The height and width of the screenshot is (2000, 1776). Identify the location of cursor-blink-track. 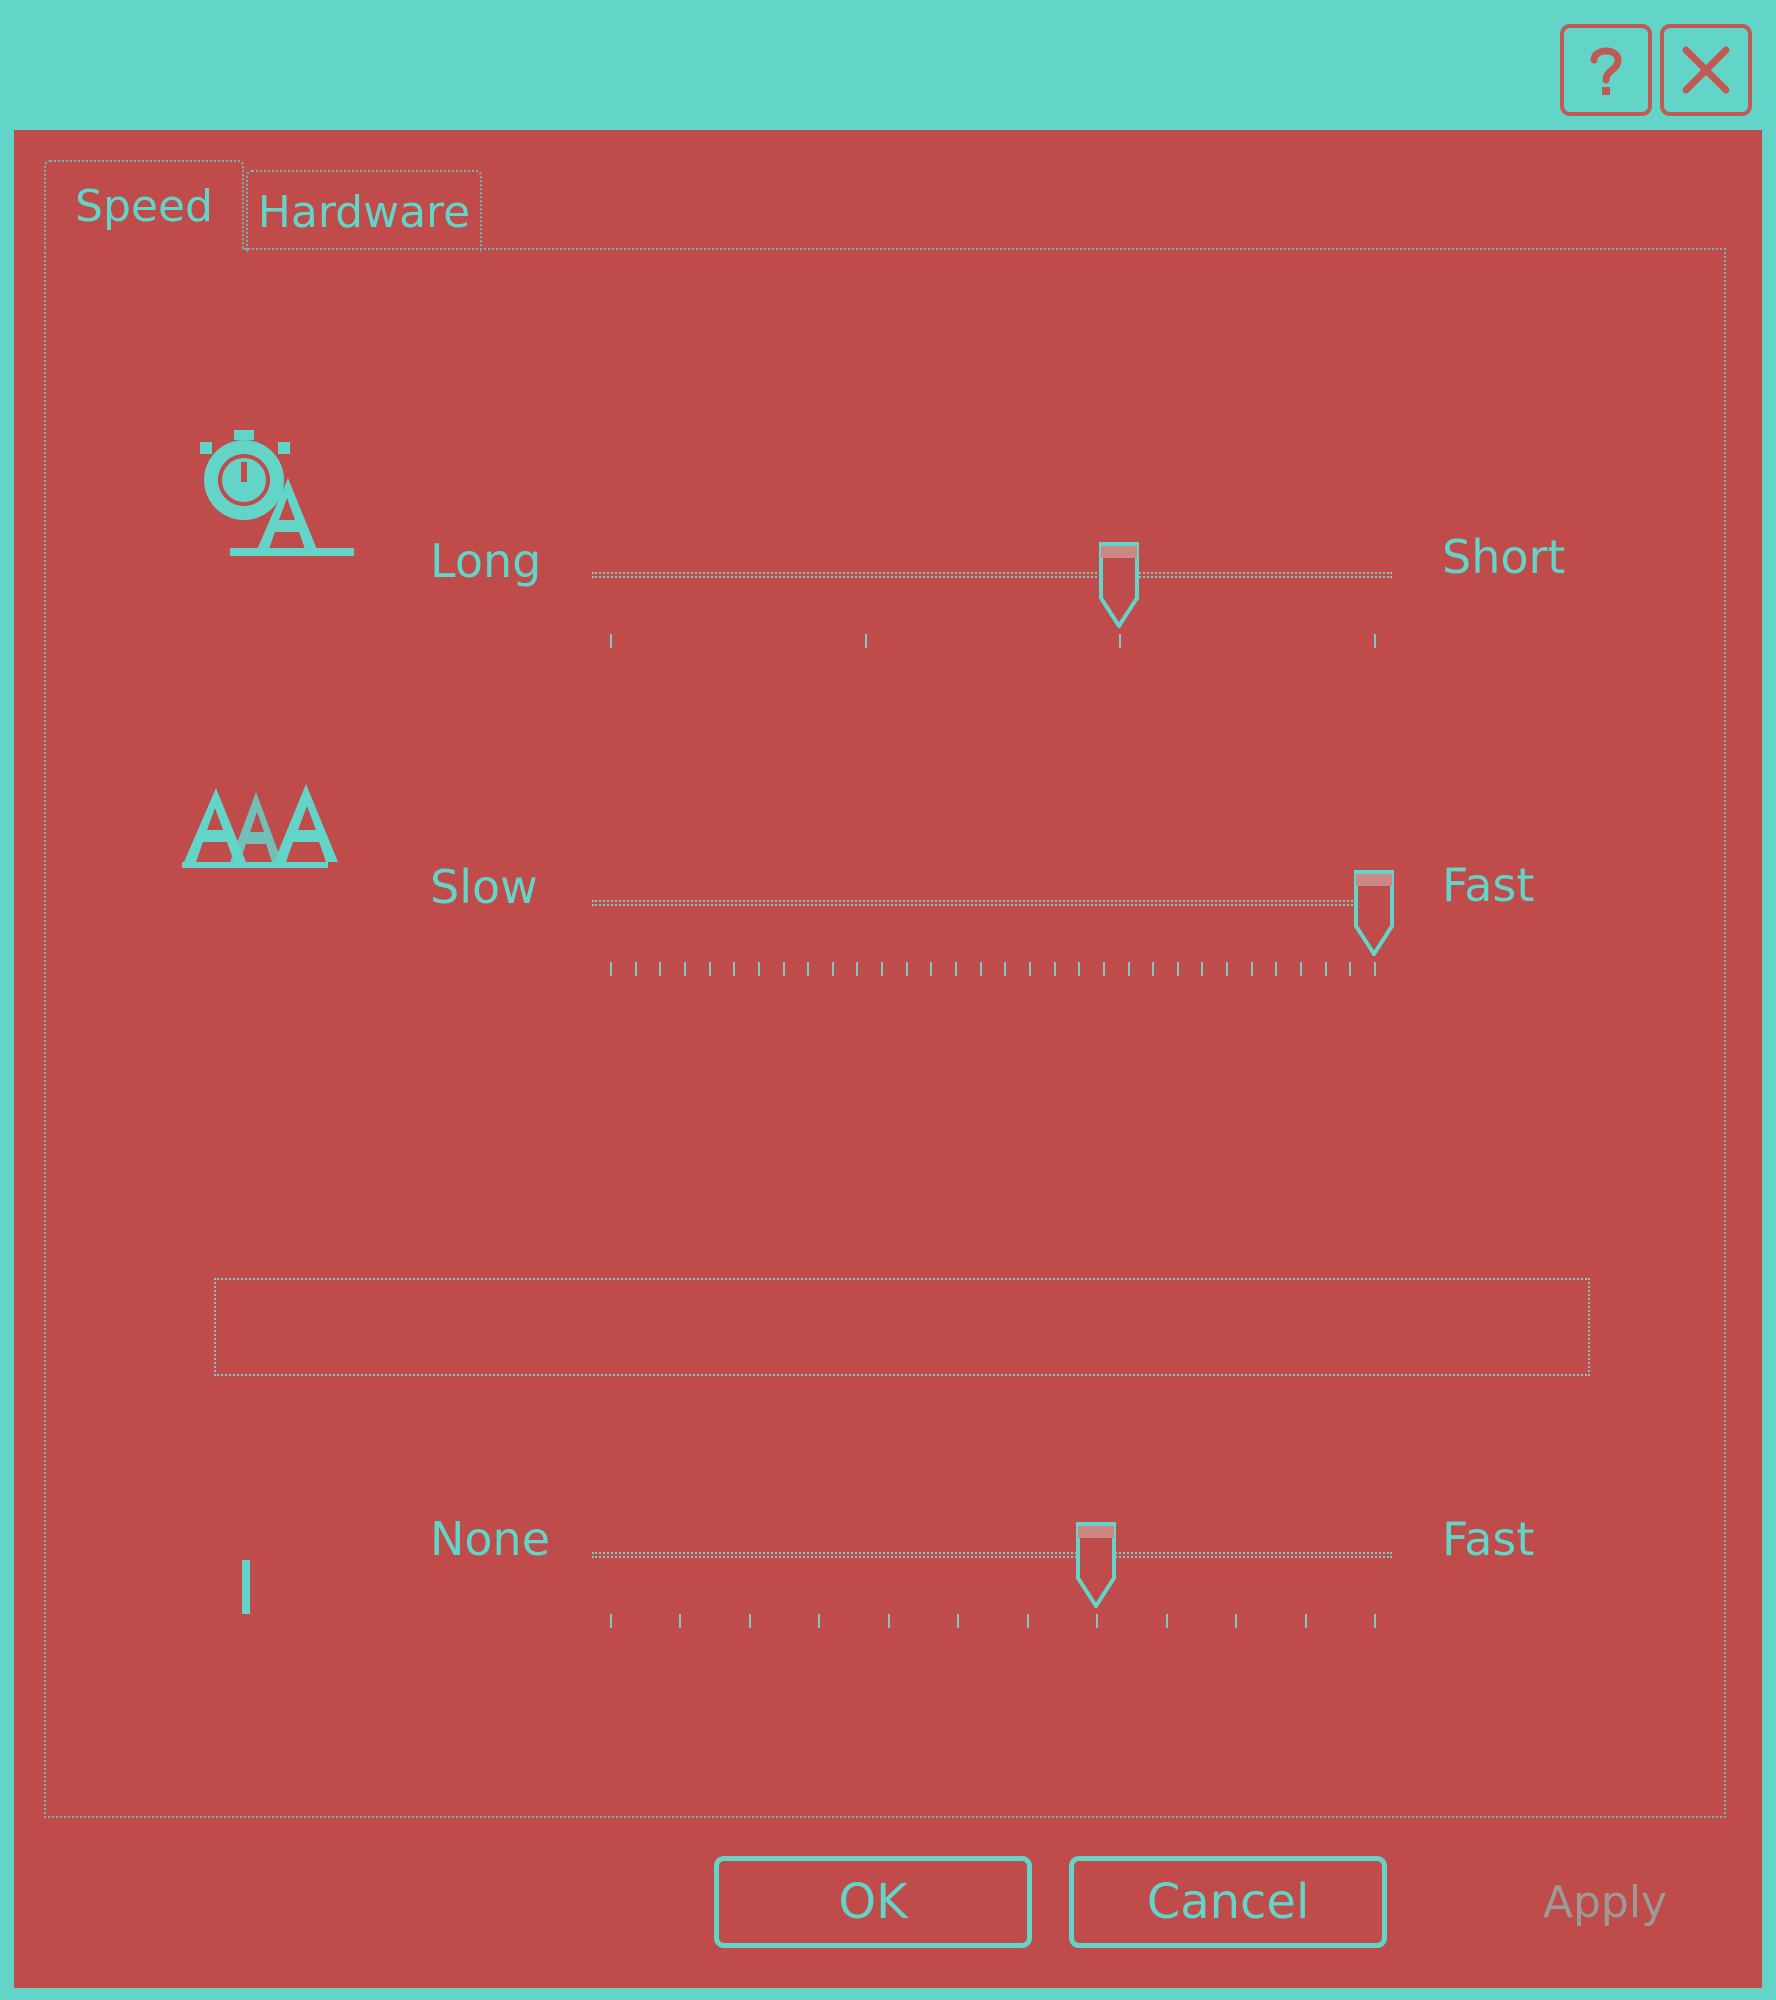
(992, 1555).